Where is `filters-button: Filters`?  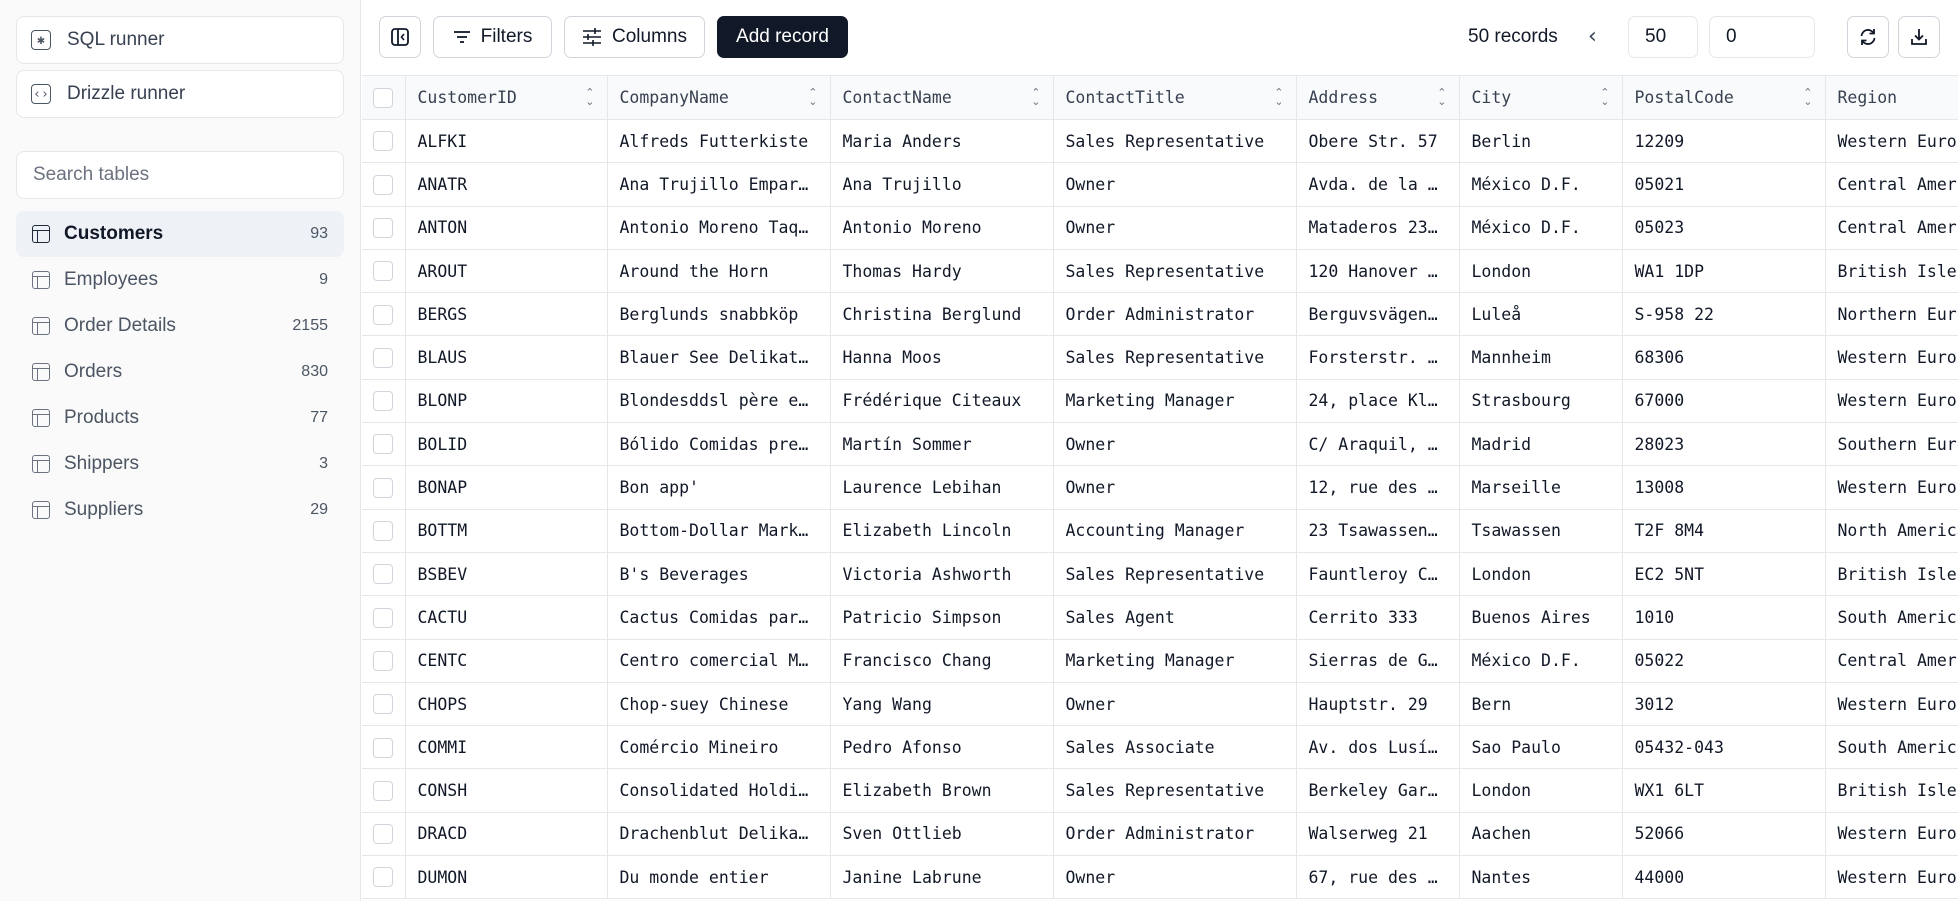 filters-button: Filters is located at coordinates (492, 37).